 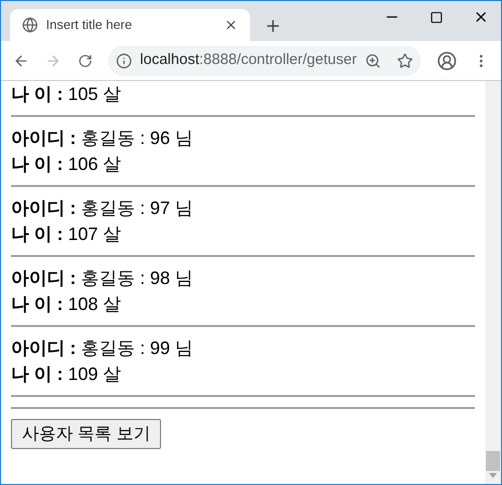 What do you see at coordinates (493, 282) in the screenshot?
I see `scrollbar` at bounding box center [493, 282].